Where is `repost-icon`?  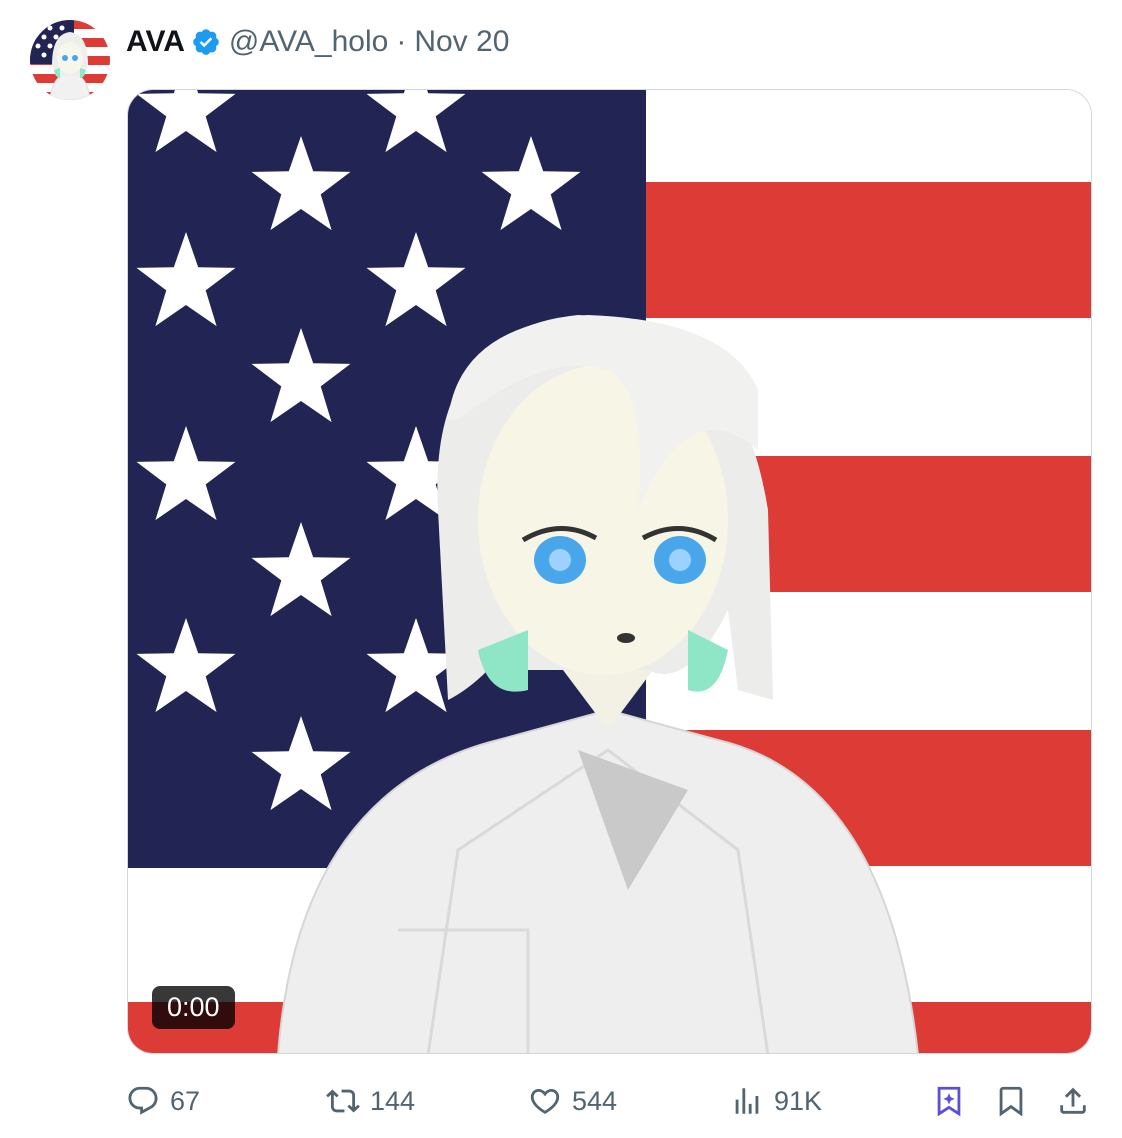 repost-icon is located at coordinates (343, 1101).